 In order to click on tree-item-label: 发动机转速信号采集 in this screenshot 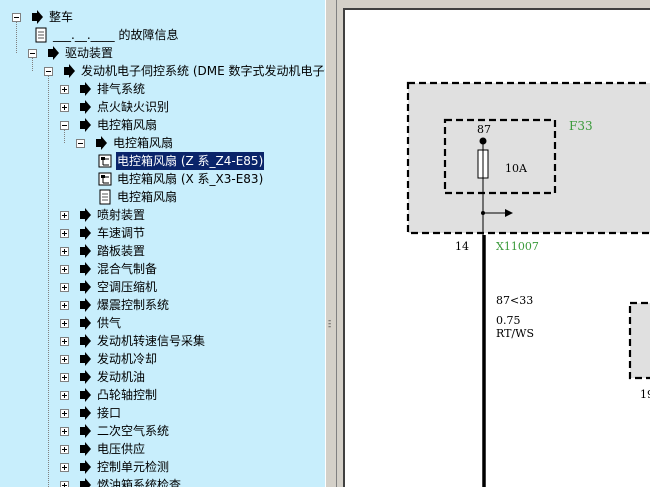, I will do `click(151, 341)`.